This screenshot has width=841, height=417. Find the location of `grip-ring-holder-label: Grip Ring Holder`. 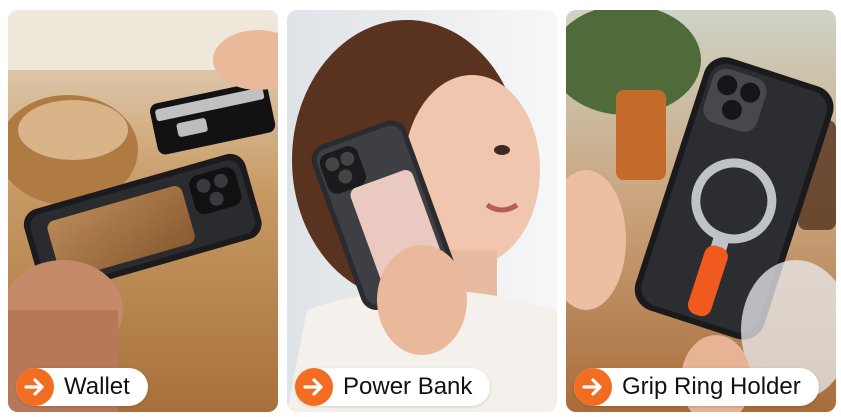

grip-ring-holder-label: Grip Ring Holder is located at coordinates (711, 386).